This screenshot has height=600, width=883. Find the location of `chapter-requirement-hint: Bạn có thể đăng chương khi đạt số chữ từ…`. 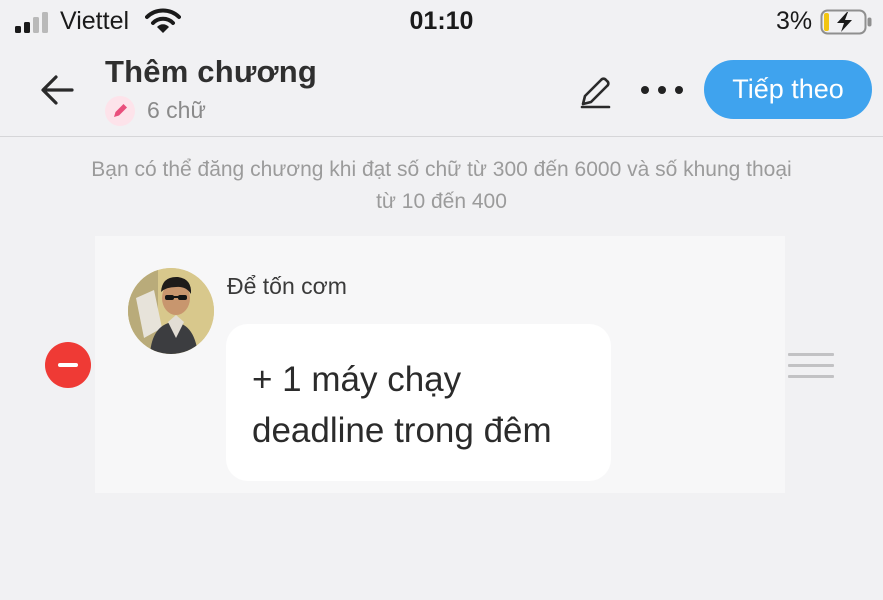

chapter-requirement-hint: Bạn có thể đăng chương khi đạt số chữ từ… is located at coordinates (441, 186).